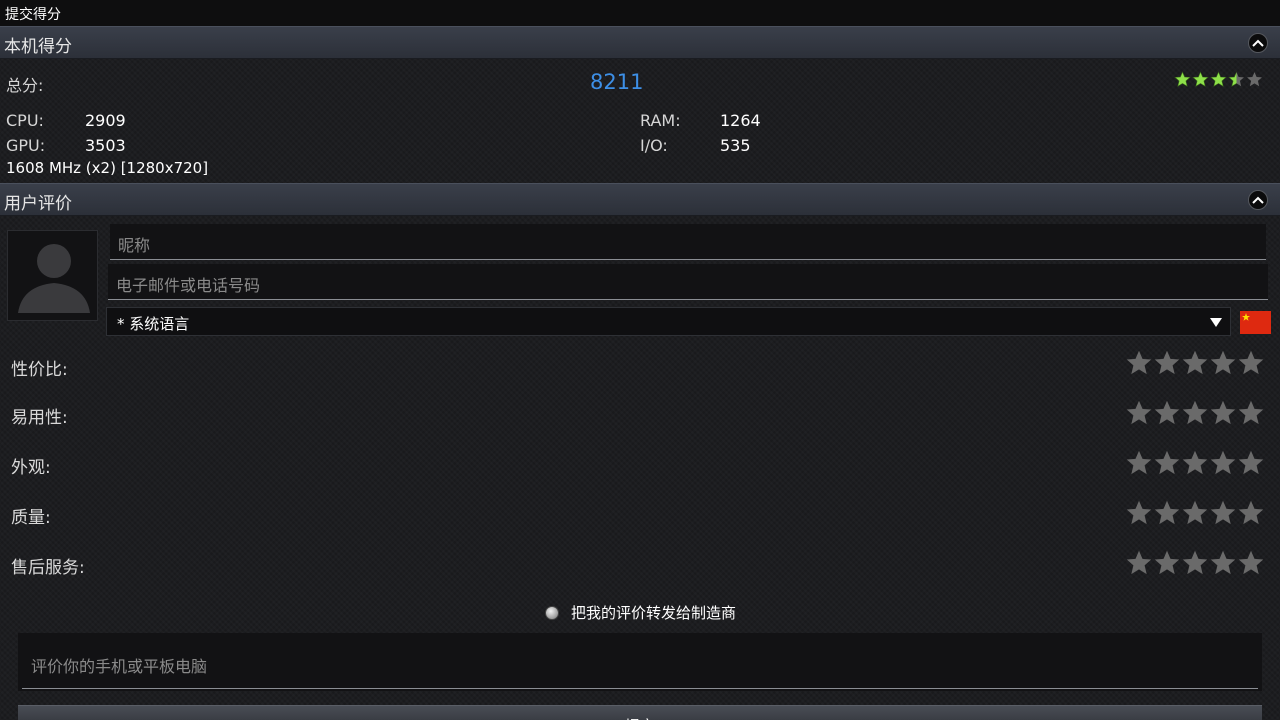  Describe the element at coordinates (25, 120) in the screenshot. I see `cpu-label: CPU:` at that location.